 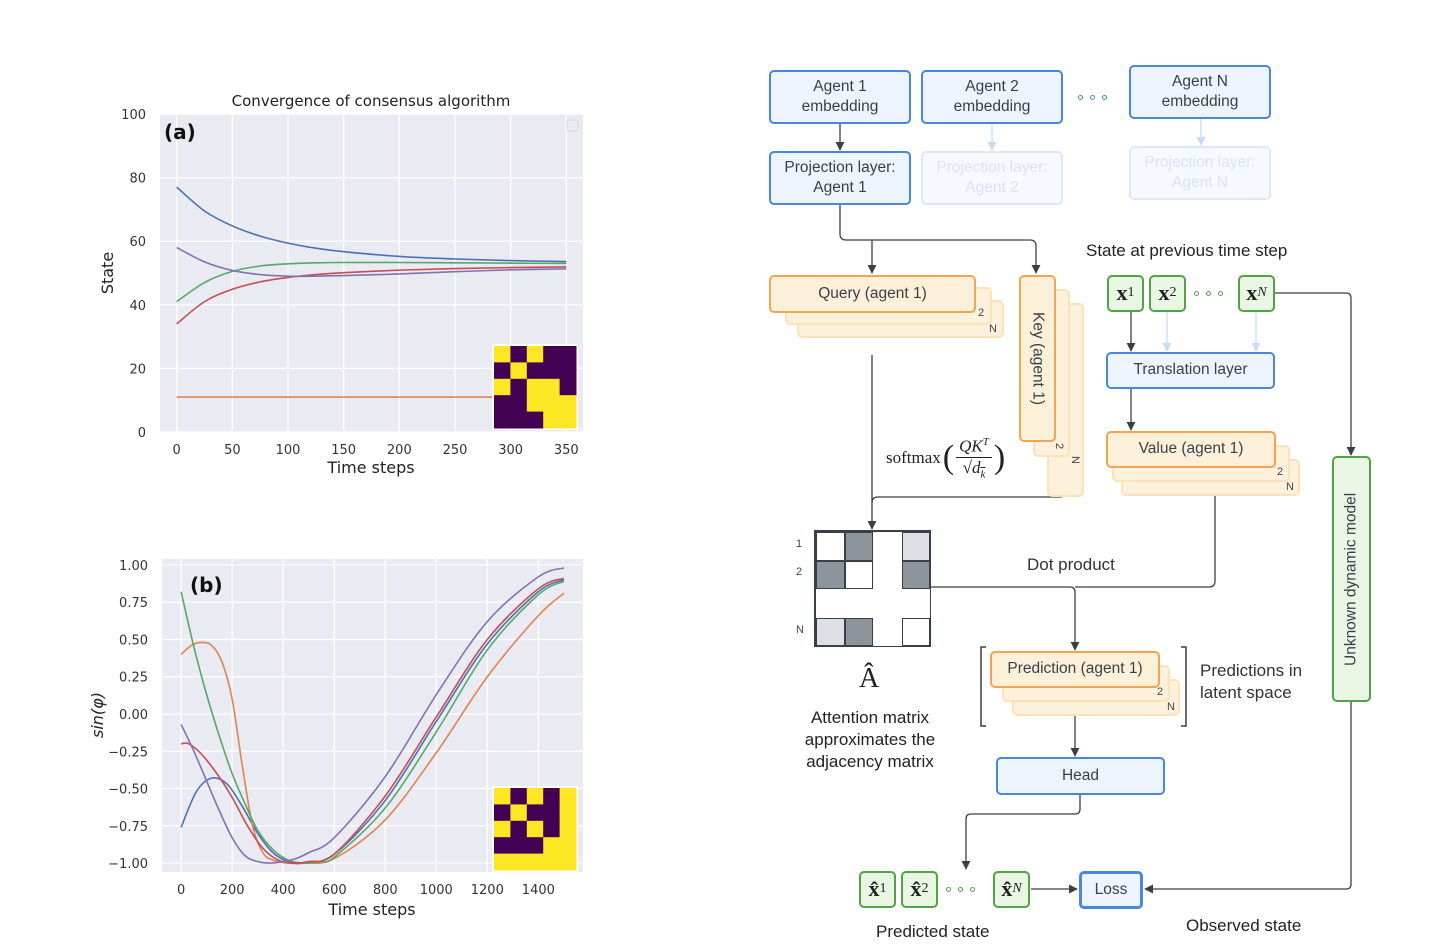 What do you see at coordinates (1290, 487) in the screenshot?
I see `value-stack-N-label: N` at bounding box center [1290, 487].